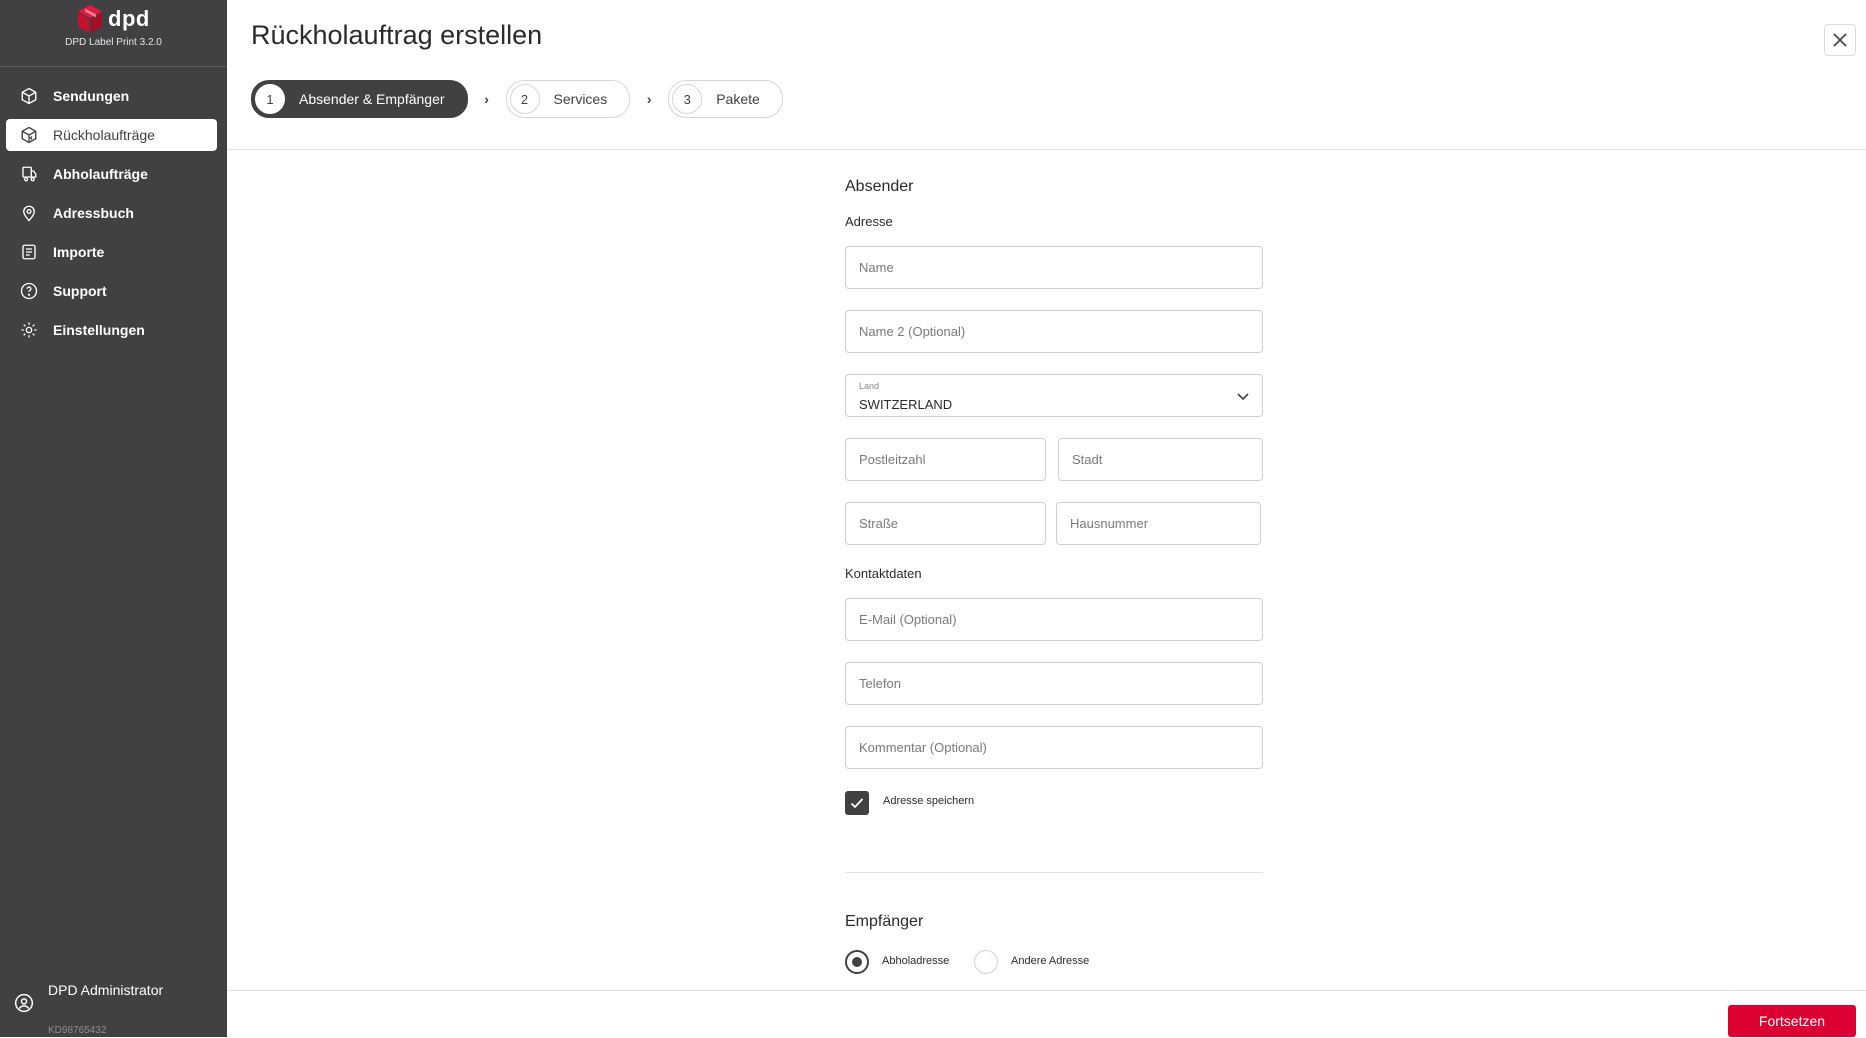  I want to click on sidebar-item-label: Support, so click(80, 291).